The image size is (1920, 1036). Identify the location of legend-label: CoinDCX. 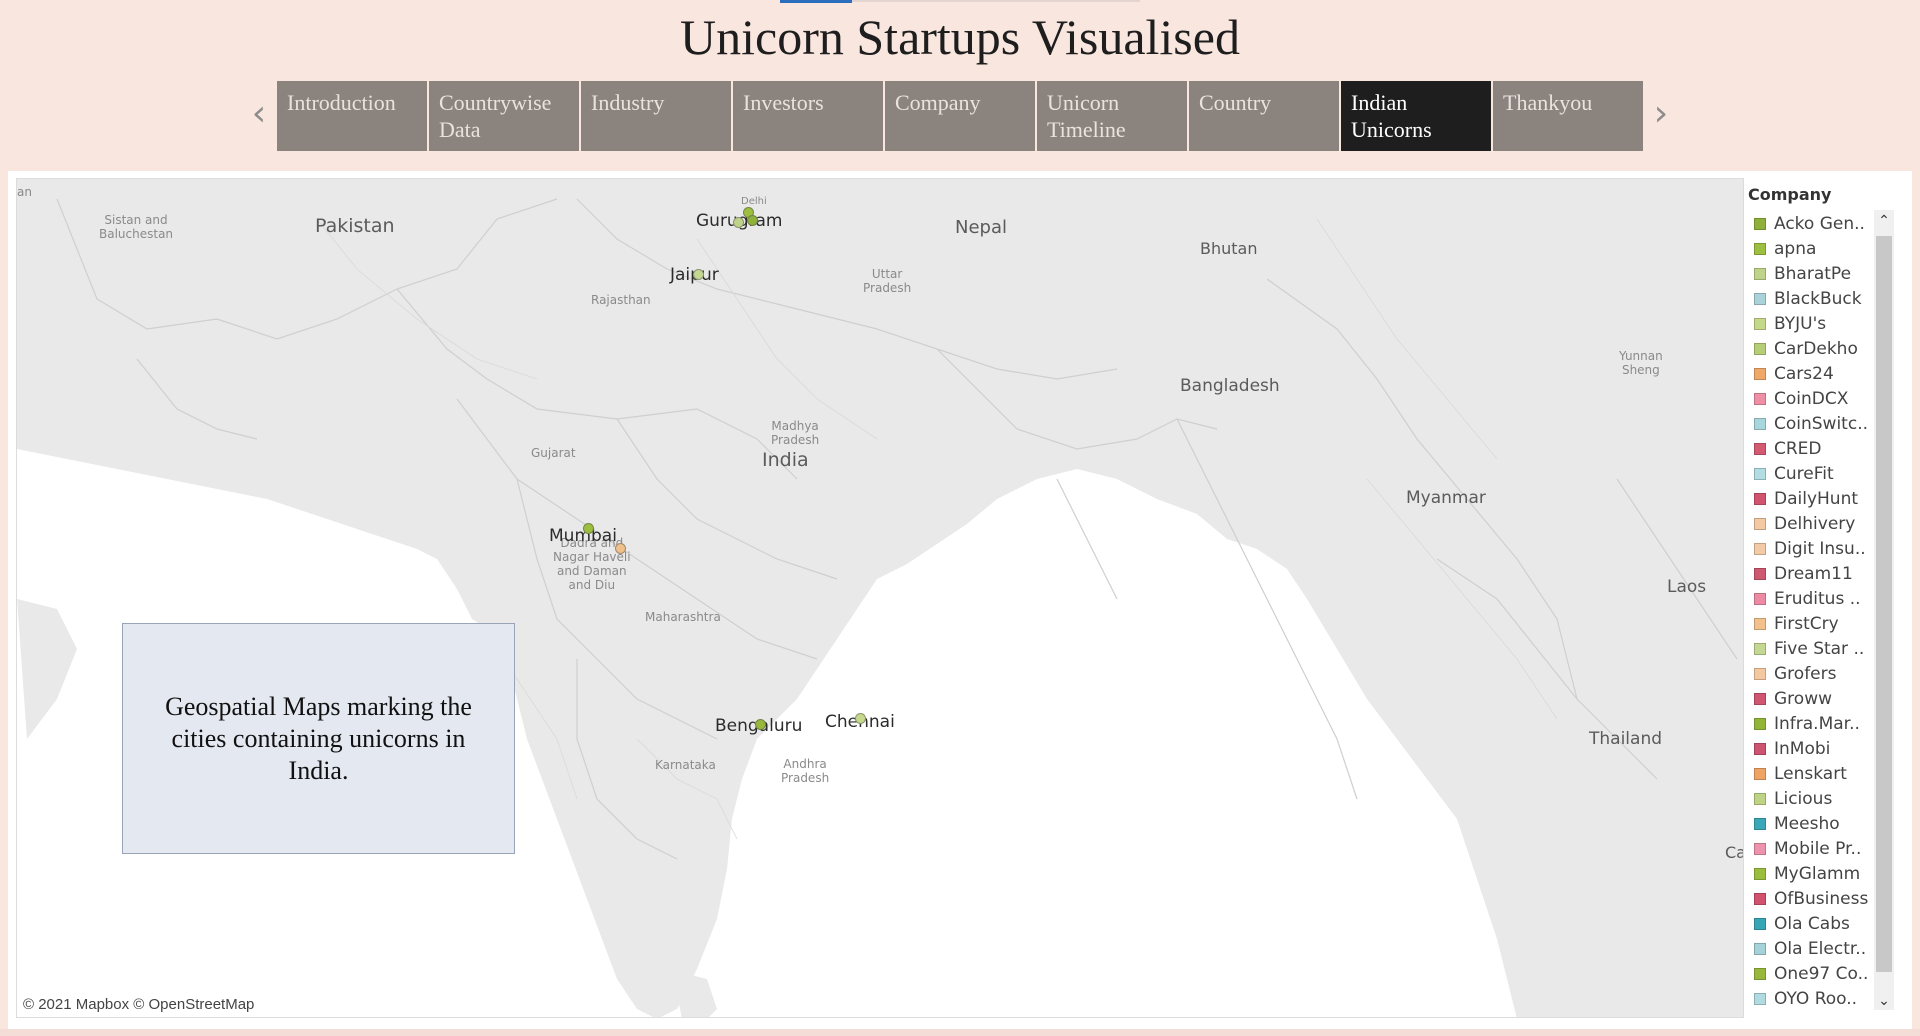
(1811, 398).